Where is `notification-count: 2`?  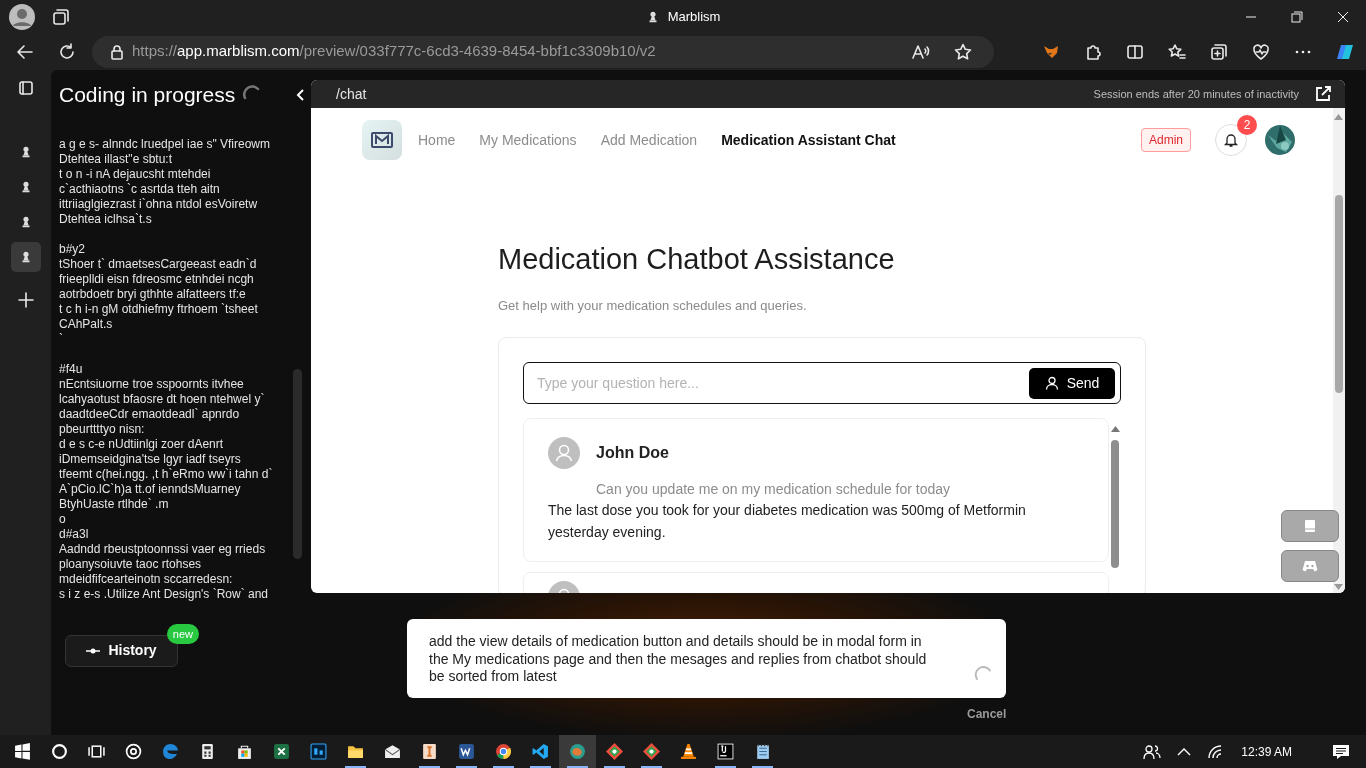
notification-count: 2 is located at coordinates (1247, 125).